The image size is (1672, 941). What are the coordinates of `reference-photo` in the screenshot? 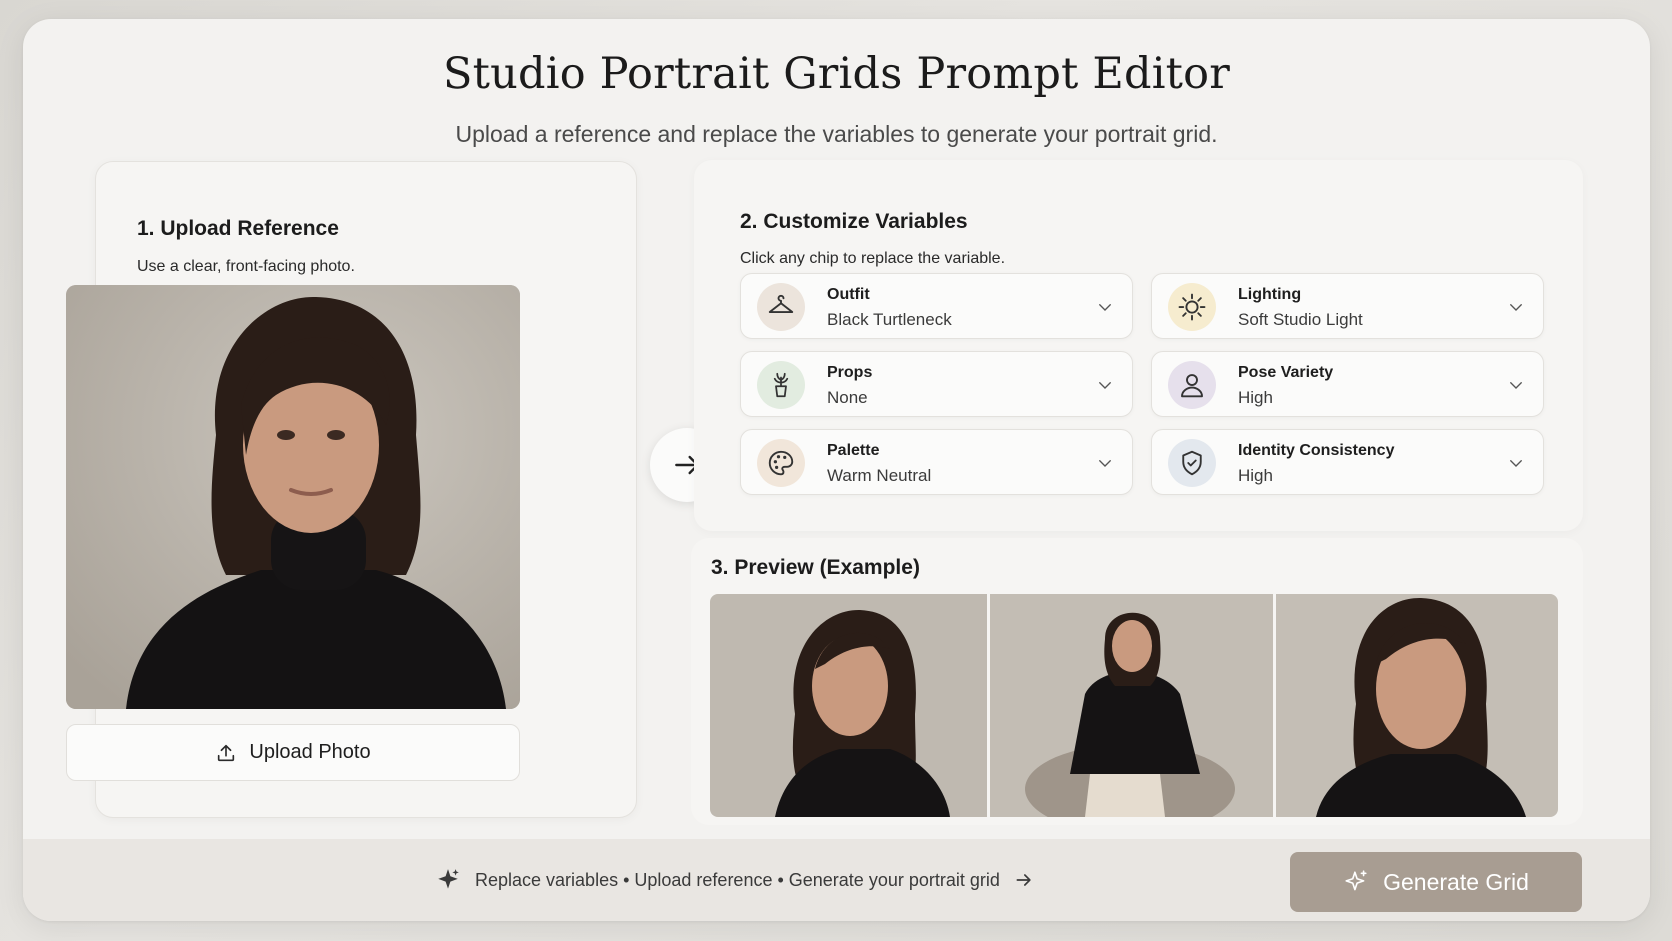 It's located at (293, 497).